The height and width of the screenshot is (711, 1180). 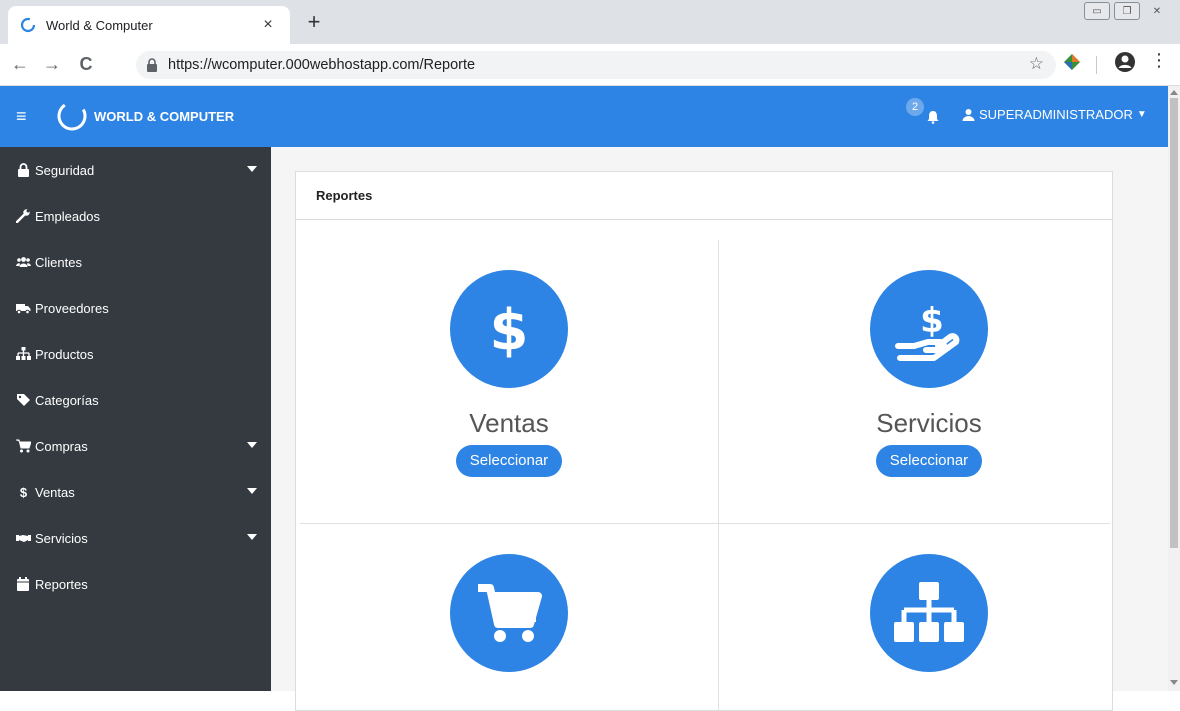 I want to click on report-tile-ventas: $ Ventas Seleccionar, so click(x=509, y=373).